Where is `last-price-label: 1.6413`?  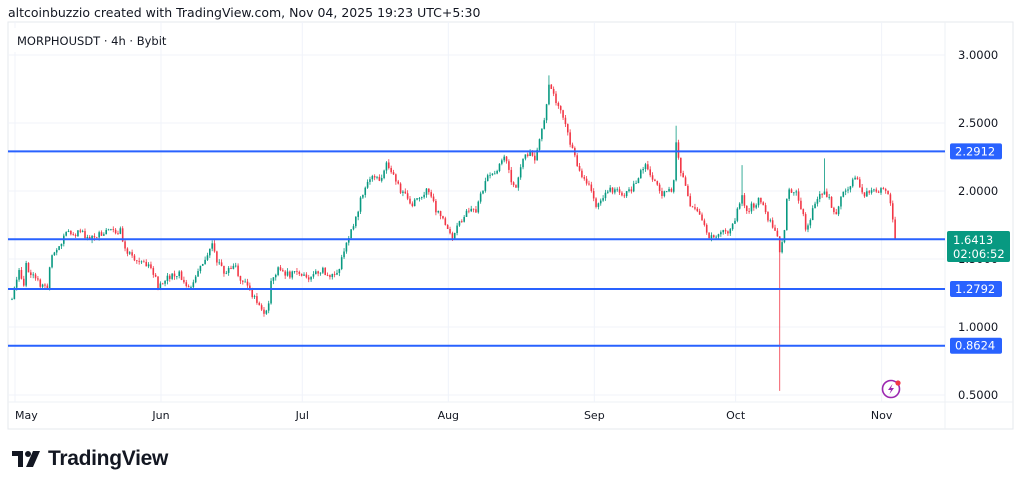 last-price-label: 1.6413 is located at coordinates (973, 240).